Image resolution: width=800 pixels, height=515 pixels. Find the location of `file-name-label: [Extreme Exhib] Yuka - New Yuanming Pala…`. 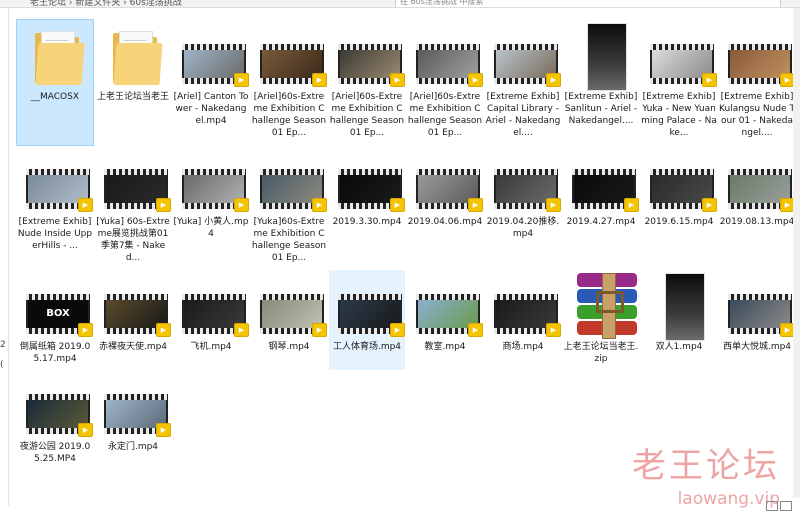

file-name-label: [Extreme Exhib] Yuka - New Yuanming Pala… is located at coordinates (679, 115).